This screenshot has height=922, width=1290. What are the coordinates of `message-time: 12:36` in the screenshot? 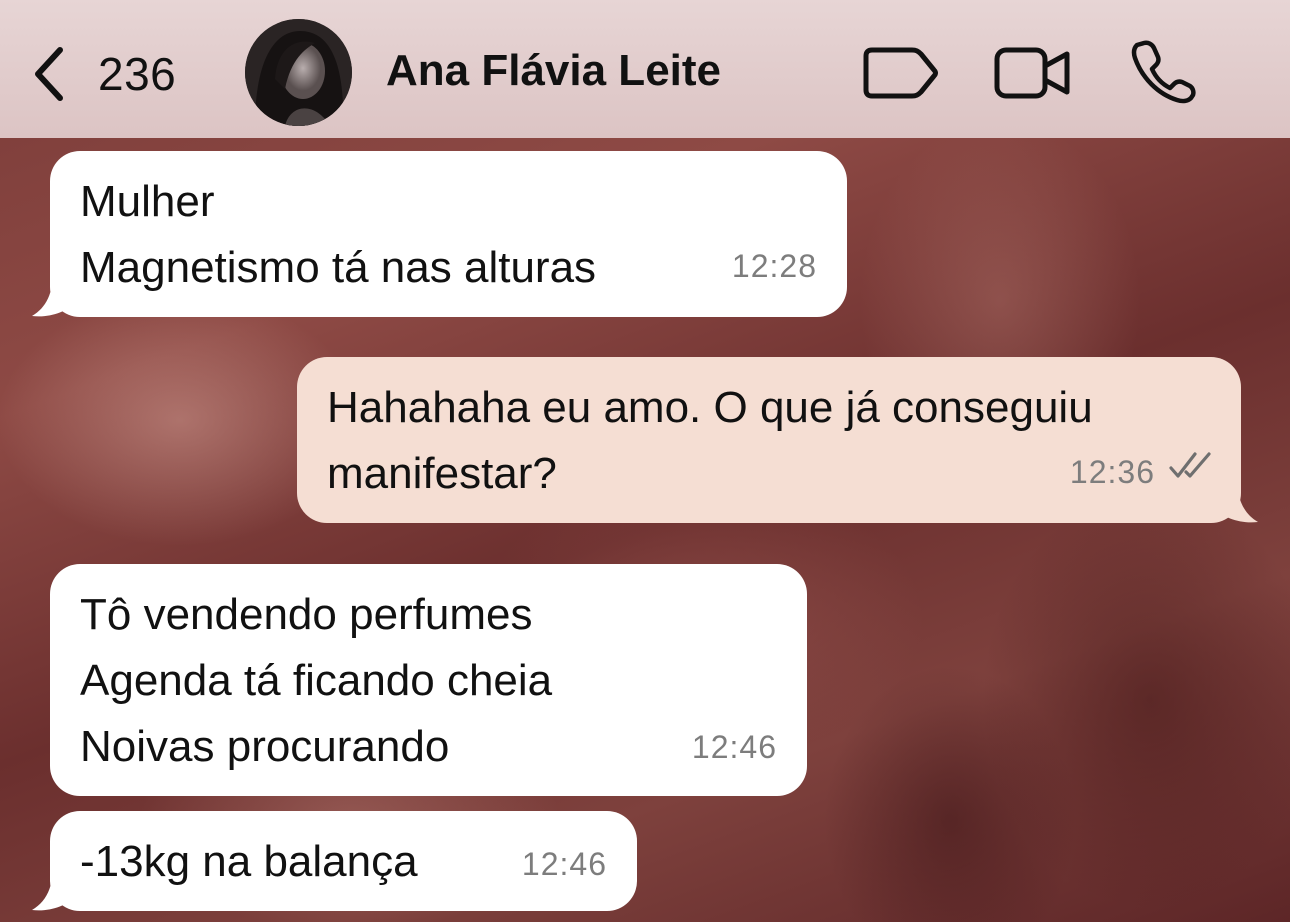 It's located at (1112, 472).